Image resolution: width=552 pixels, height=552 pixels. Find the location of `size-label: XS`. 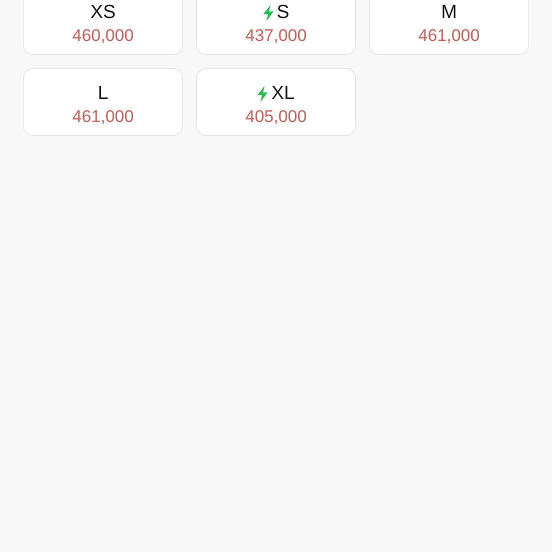

size-label: XS is located at coordinates (103, 13).